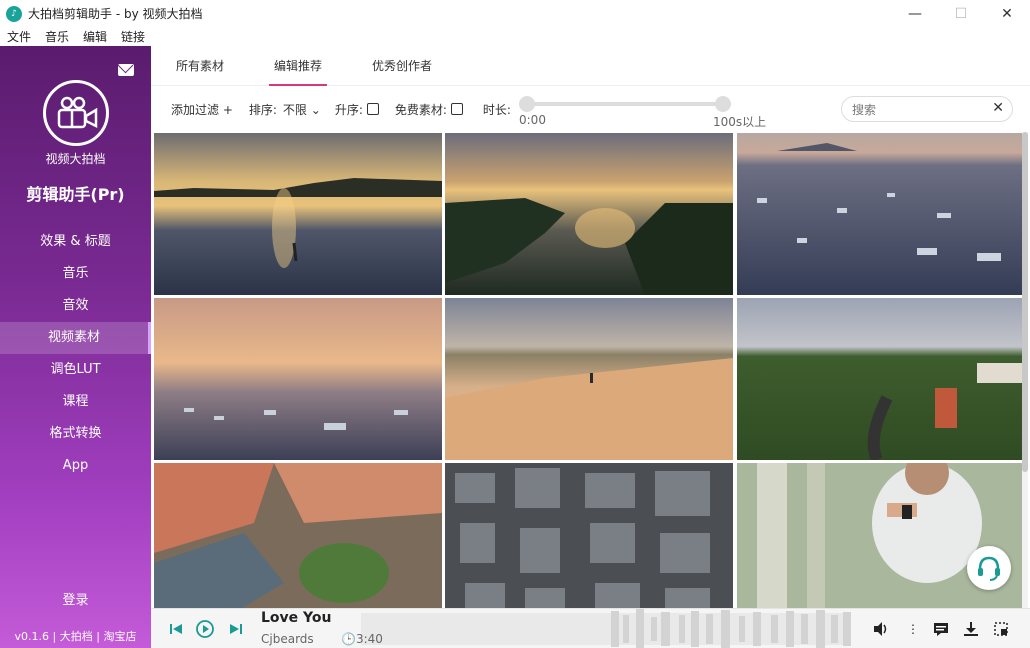 Image resolution: width=1030 pixels, height=648 pixels. I want to click on sort-label: 排序:, so click(262, 109).